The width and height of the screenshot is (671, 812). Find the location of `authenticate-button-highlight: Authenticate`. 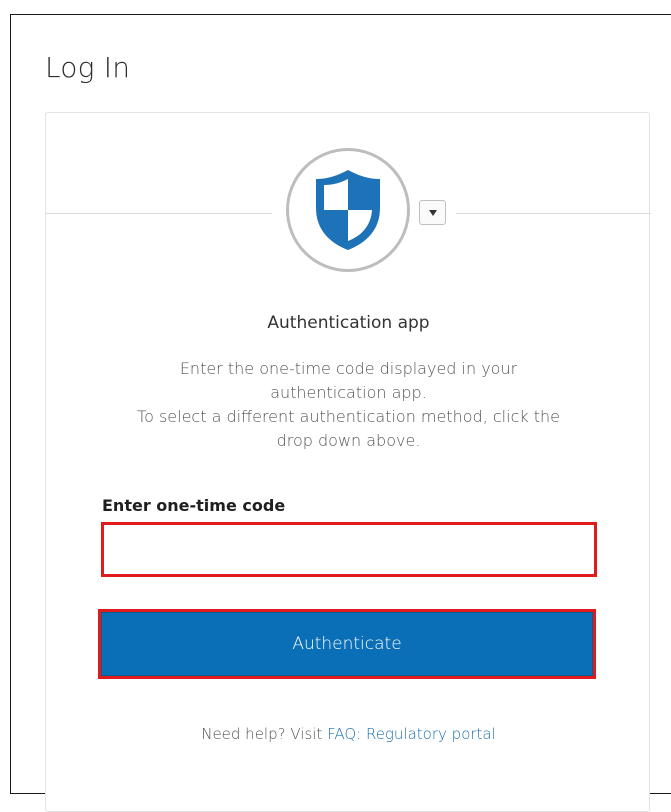

authenticate-button-highlight: Authenticate is located at coordinates (347, 644).